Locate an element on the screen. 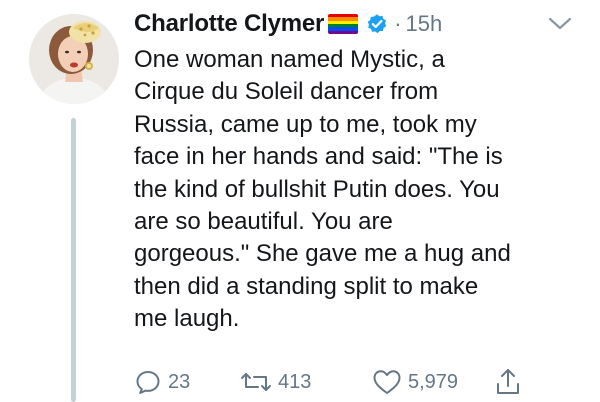  tweet-text-line: me laugh. is located at coordinates (187, 319).